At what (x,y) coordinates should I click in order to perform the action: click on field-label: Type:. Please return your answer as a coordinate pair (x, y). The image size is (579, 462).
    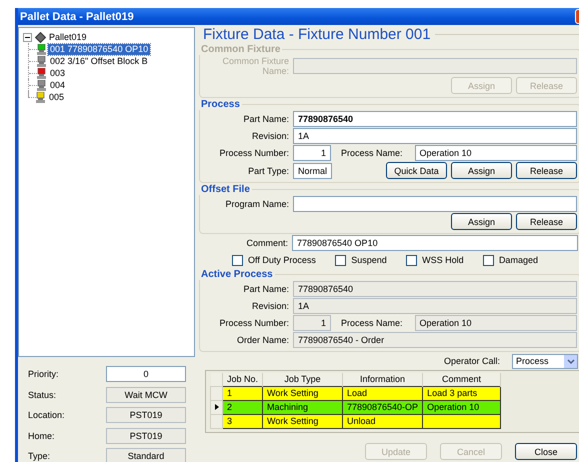
    Looking at the image, I should click on (40, 456).